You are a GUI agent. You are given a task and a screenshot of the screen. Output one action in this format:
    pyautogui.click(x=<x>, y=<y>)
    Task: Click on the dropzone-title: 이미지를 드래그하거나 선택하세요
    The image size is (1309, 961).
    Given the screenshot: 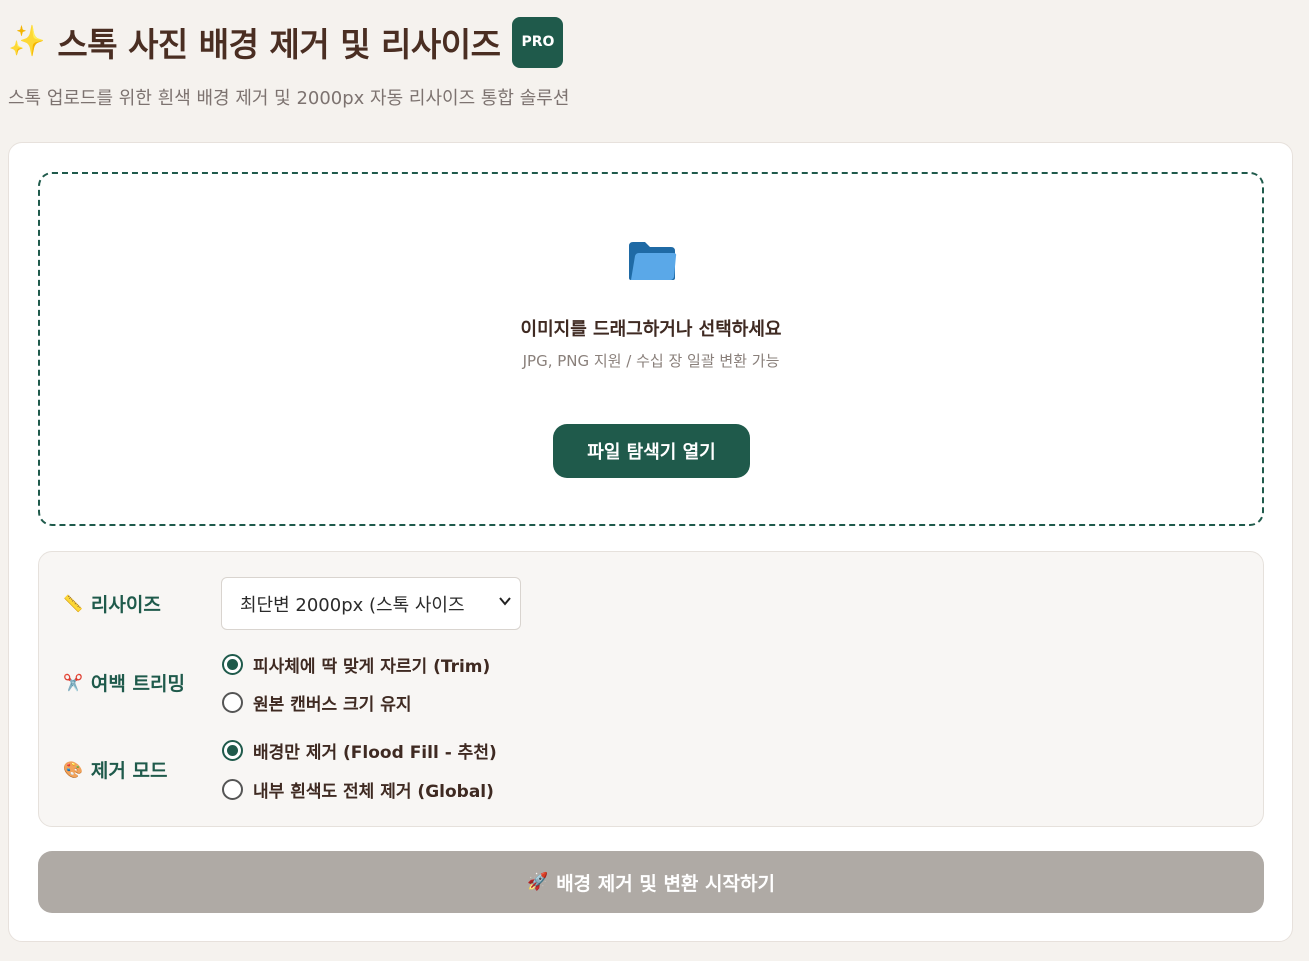 What is the action you would take?
    pyautogui.click(x=651, y=329)
    